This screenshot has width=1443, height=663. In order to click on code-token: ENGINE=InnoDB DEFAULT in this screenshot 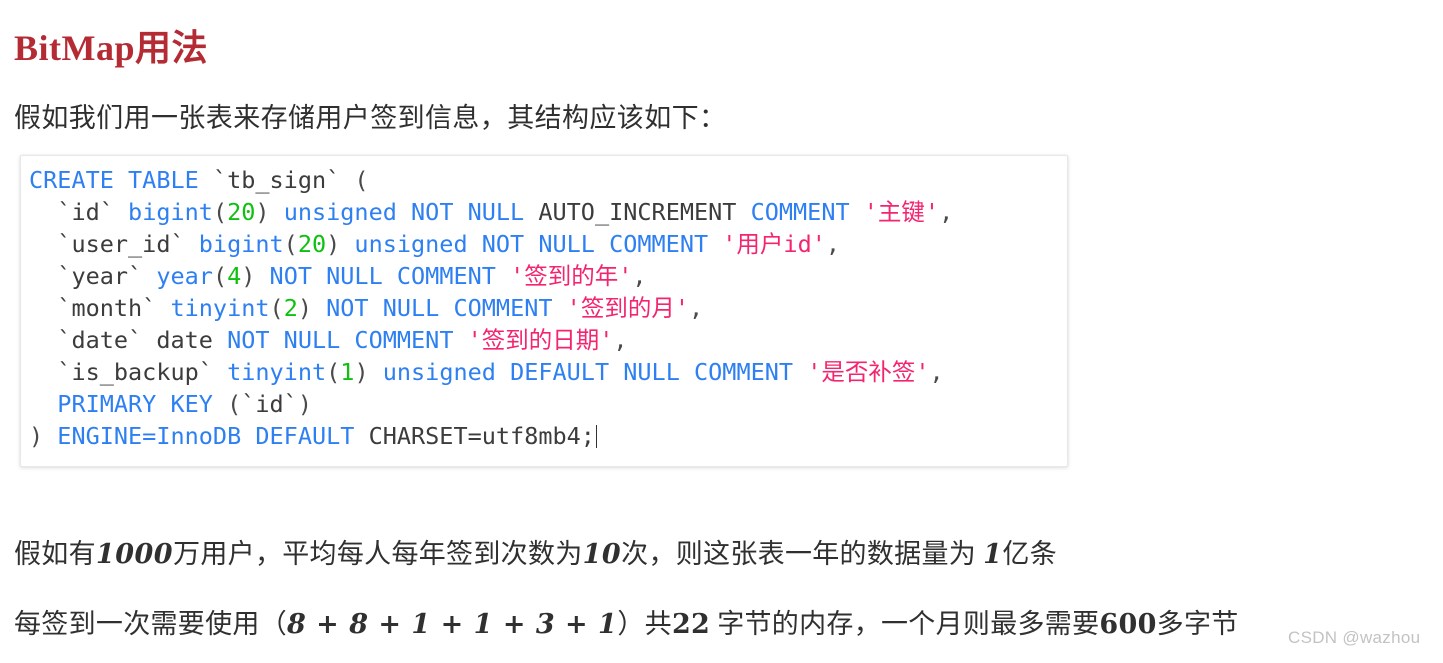, I will do `click(213, 436)`.